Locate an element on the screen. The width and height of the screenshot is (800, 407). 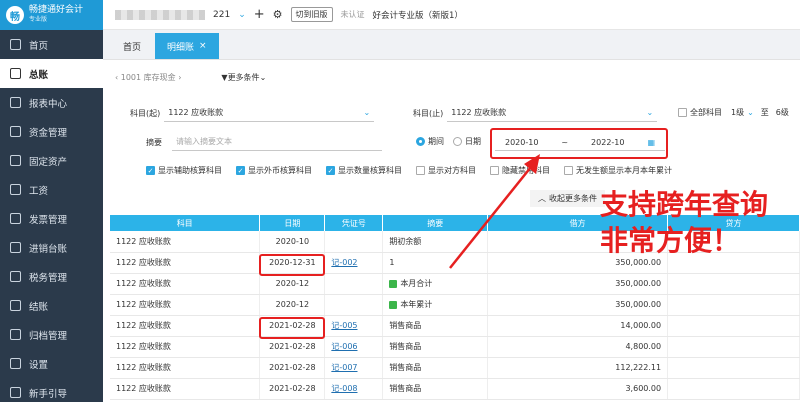
column-header: 凭证号 is located at coordinates (354, 223).